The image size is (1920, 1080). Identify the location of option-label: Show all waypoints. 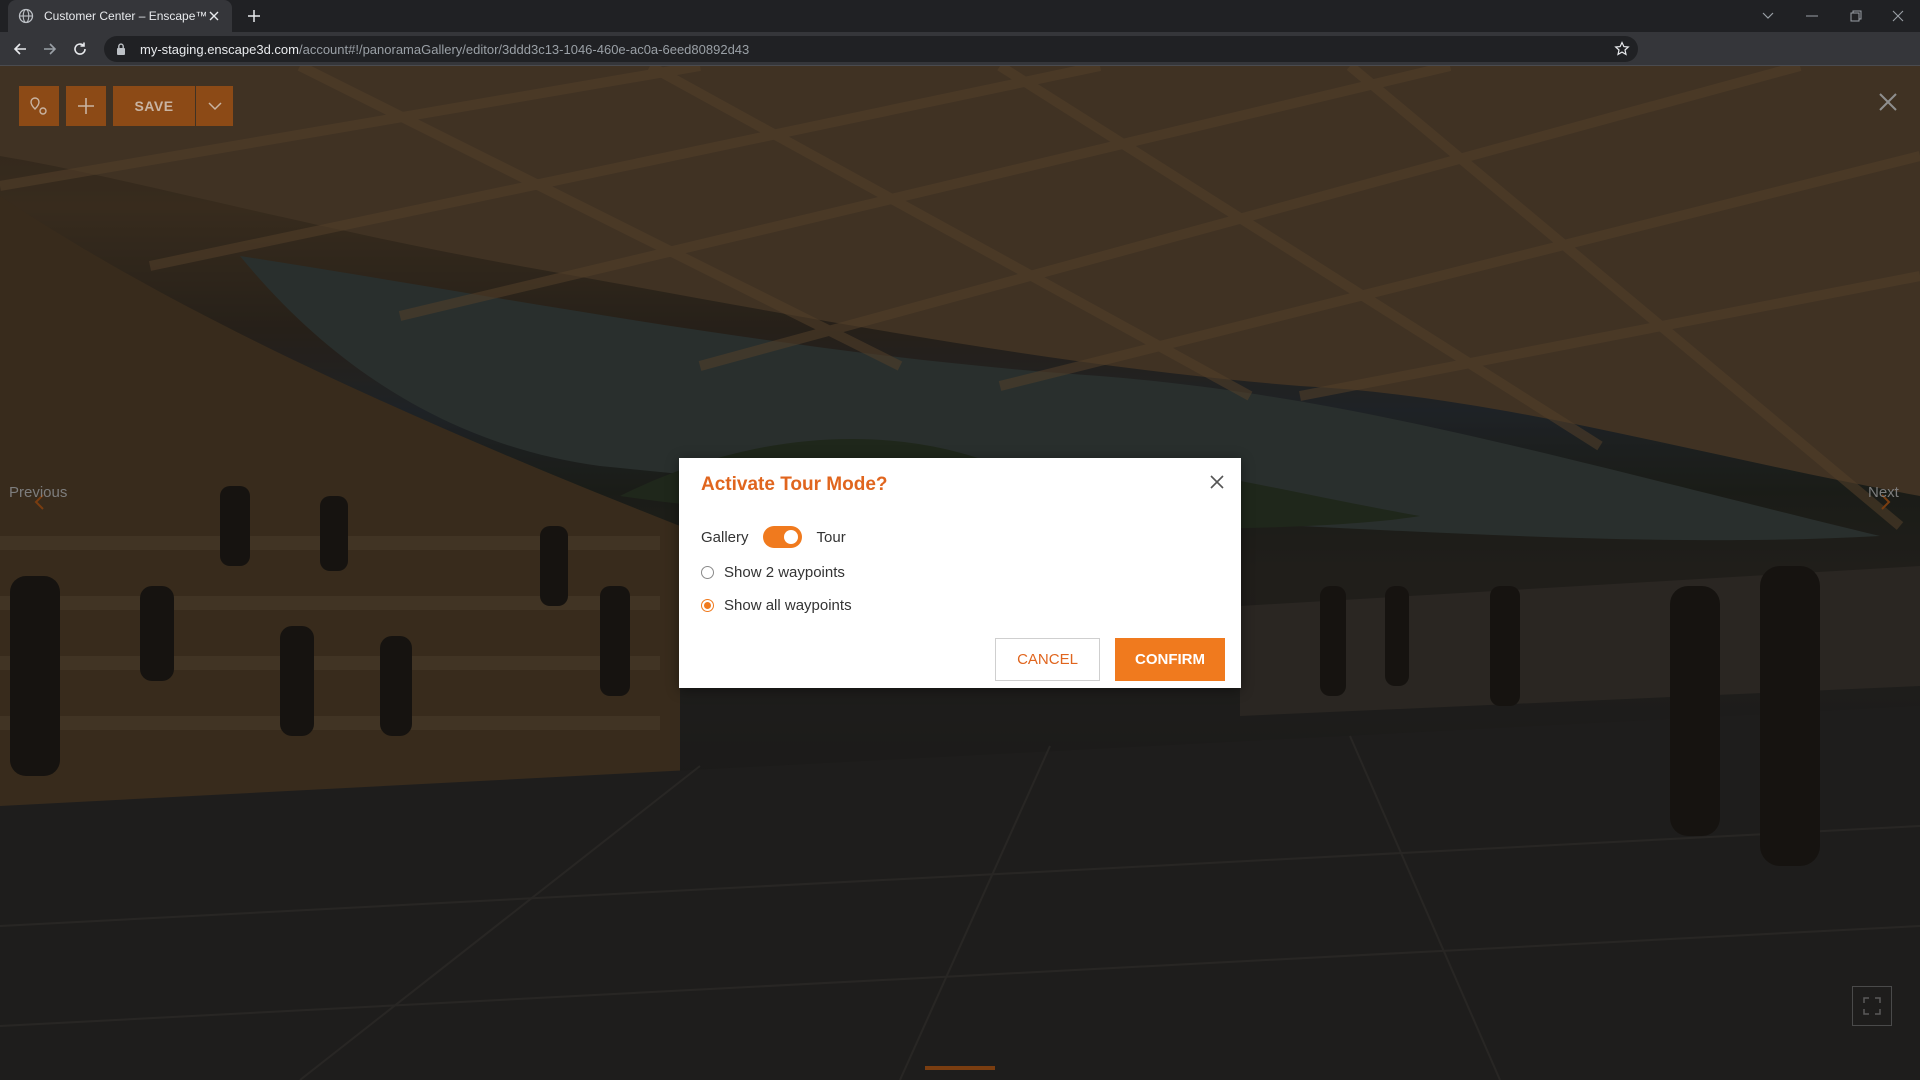
(788, 605).